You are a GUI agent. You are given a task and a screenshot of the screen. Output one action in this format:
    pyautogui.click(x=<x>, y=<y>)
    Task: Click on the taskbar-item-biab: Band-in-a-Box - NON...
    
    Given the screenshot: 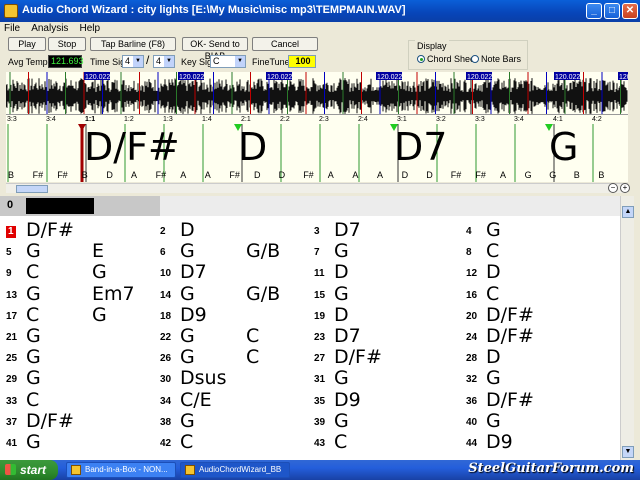 What is the action you would take?
    pyautogui.click(x=121, y=470)
    